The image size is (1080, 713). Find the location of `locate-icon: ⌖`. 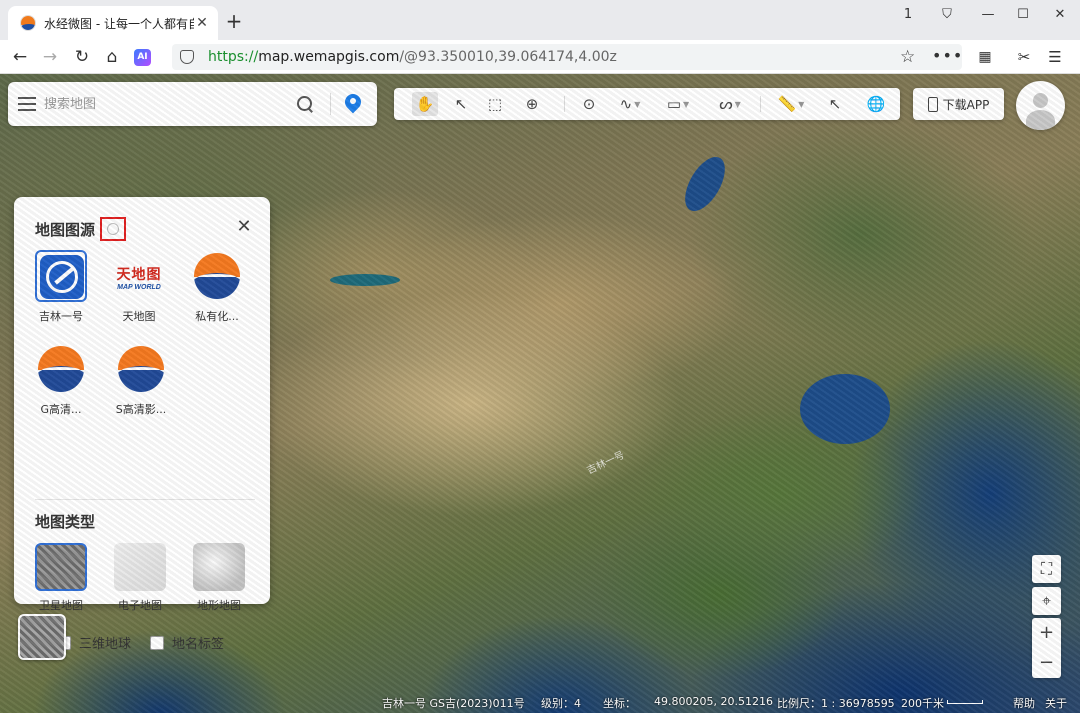

locate-icon: ⌖ is located at coordinates (1046, 601).